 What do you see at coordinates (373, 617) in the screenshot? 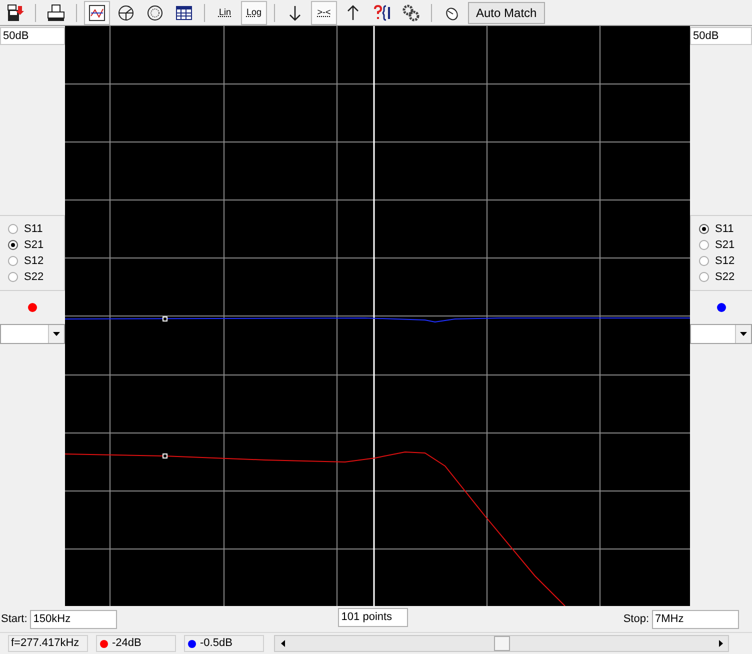
I see `points-field: 101 points` at bounding box center [373, 617].